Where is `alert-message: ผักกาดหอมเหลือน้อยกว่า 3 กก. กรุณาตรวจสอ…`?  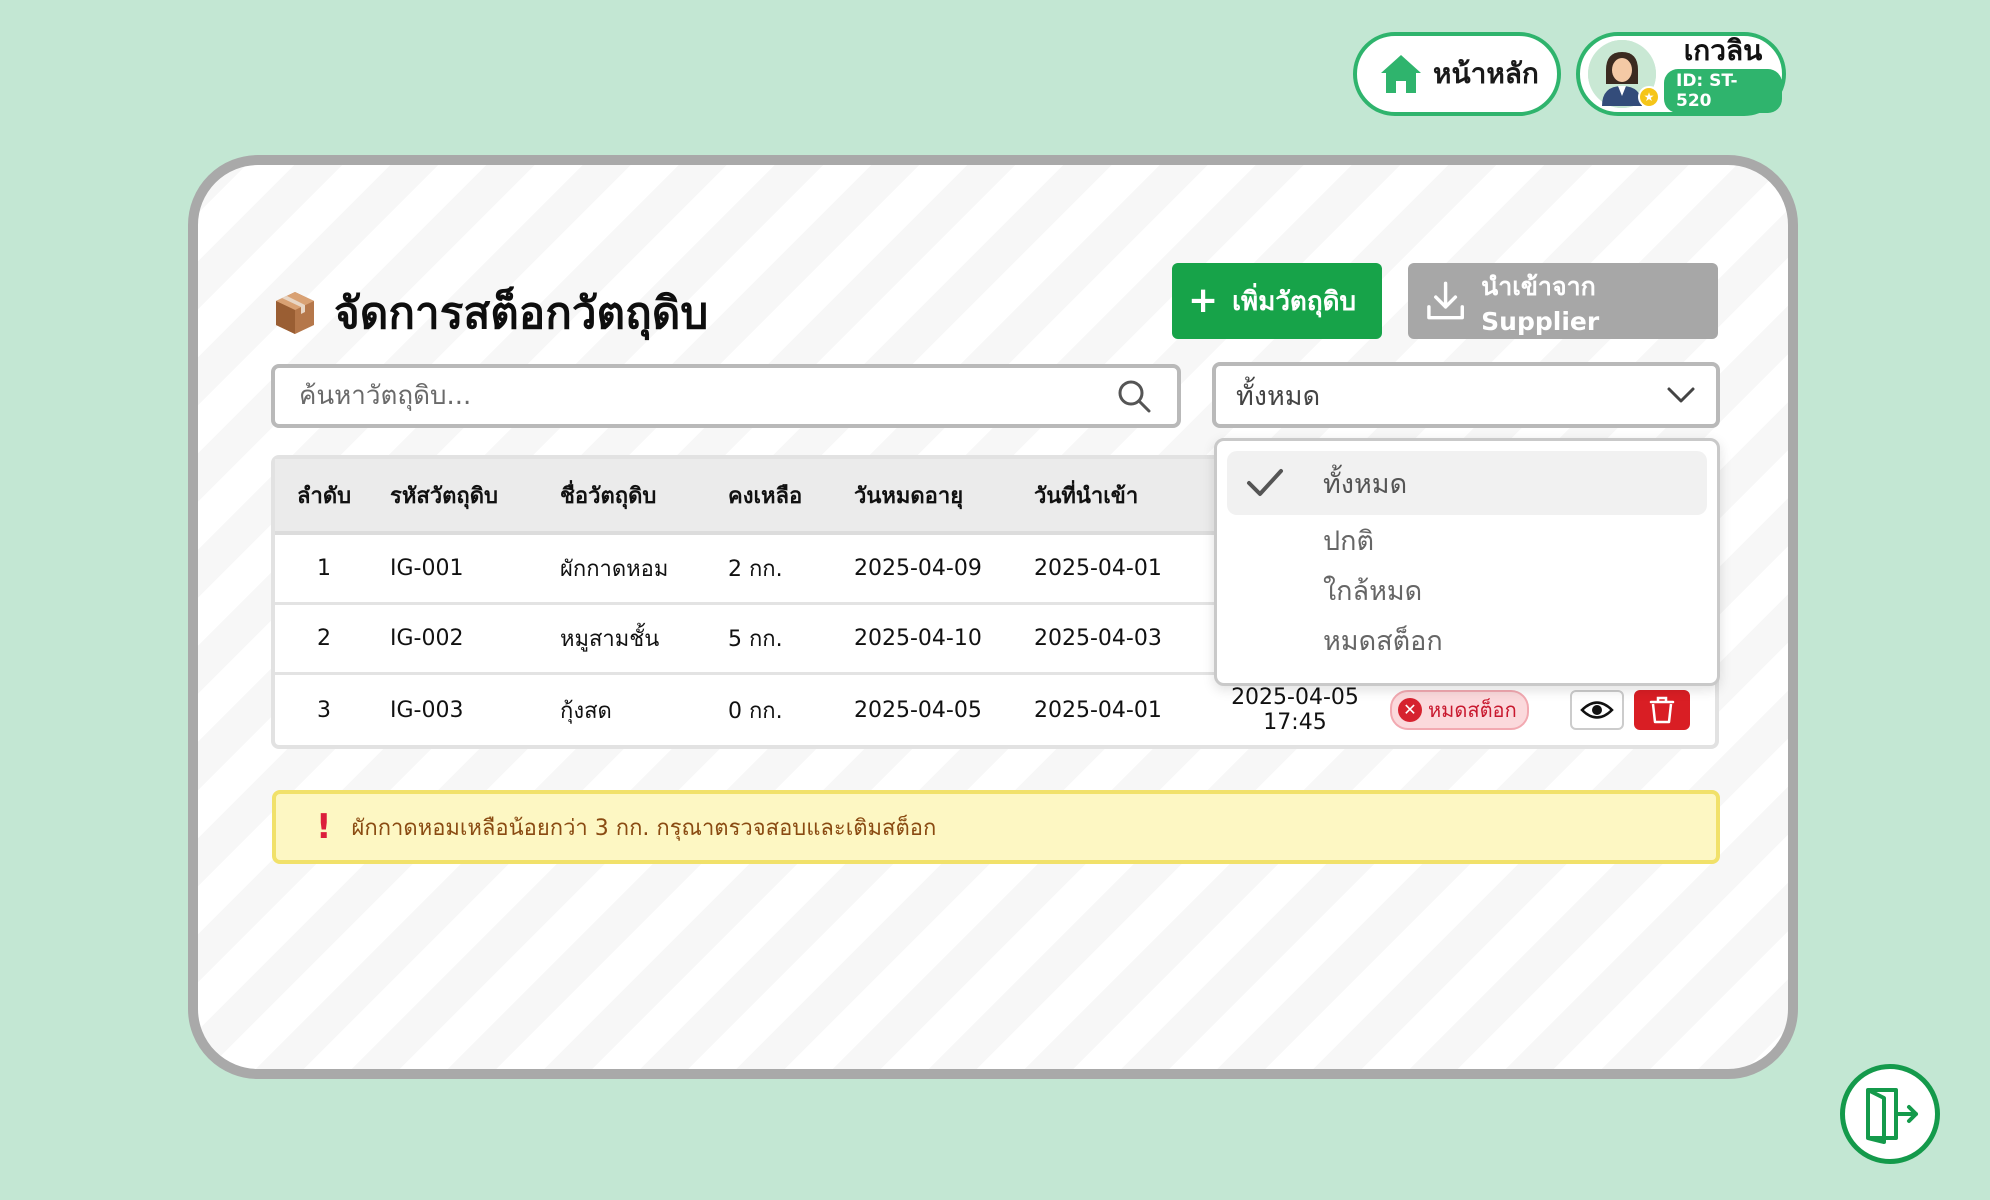 alert-message: ผักกาดหอมเหลือน้อยกว่า 3 กก. กรุณาตรวจสอ… is located at coordinates (644, 828).